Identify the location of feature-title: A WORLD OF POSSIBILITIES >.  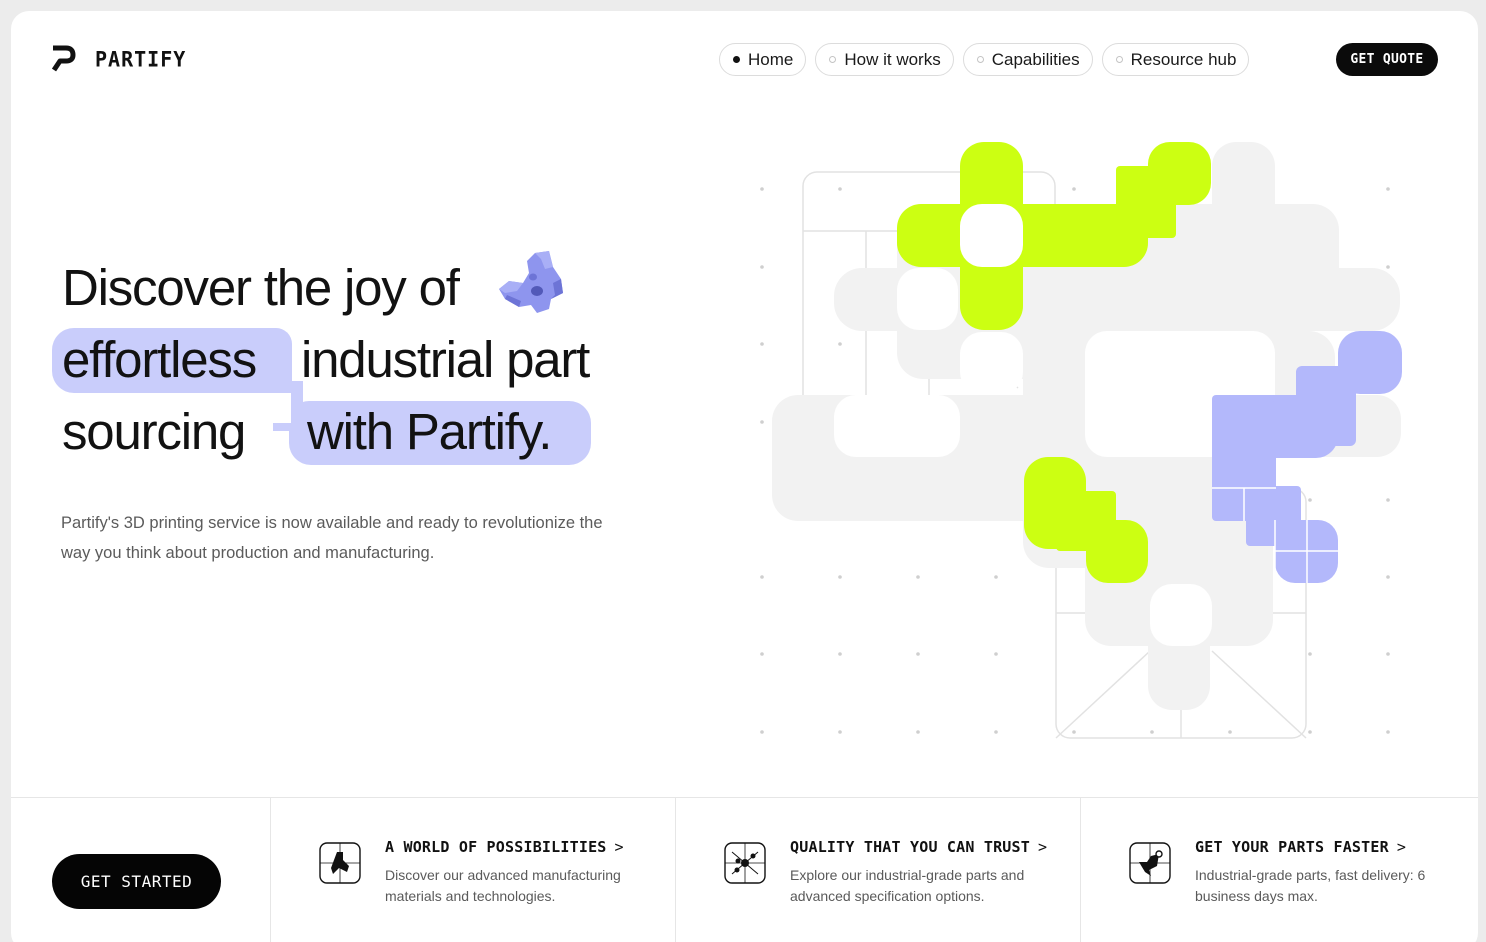
(504, 847).